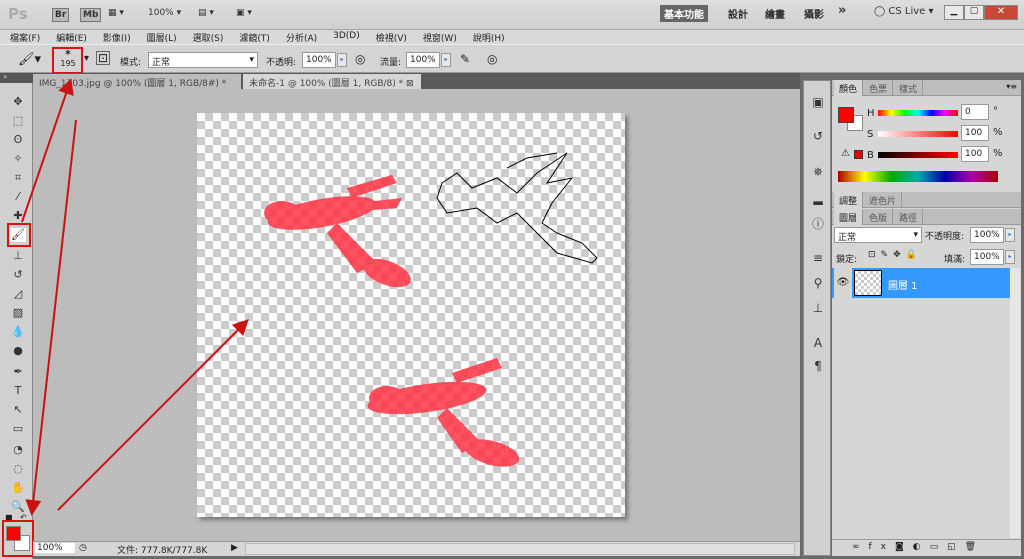 This screenshot has width=1024, height=559. What do you see at coordinates (918, 134) in the screenshot?
I see `saturation-slider` at bounding box center [918, 134].